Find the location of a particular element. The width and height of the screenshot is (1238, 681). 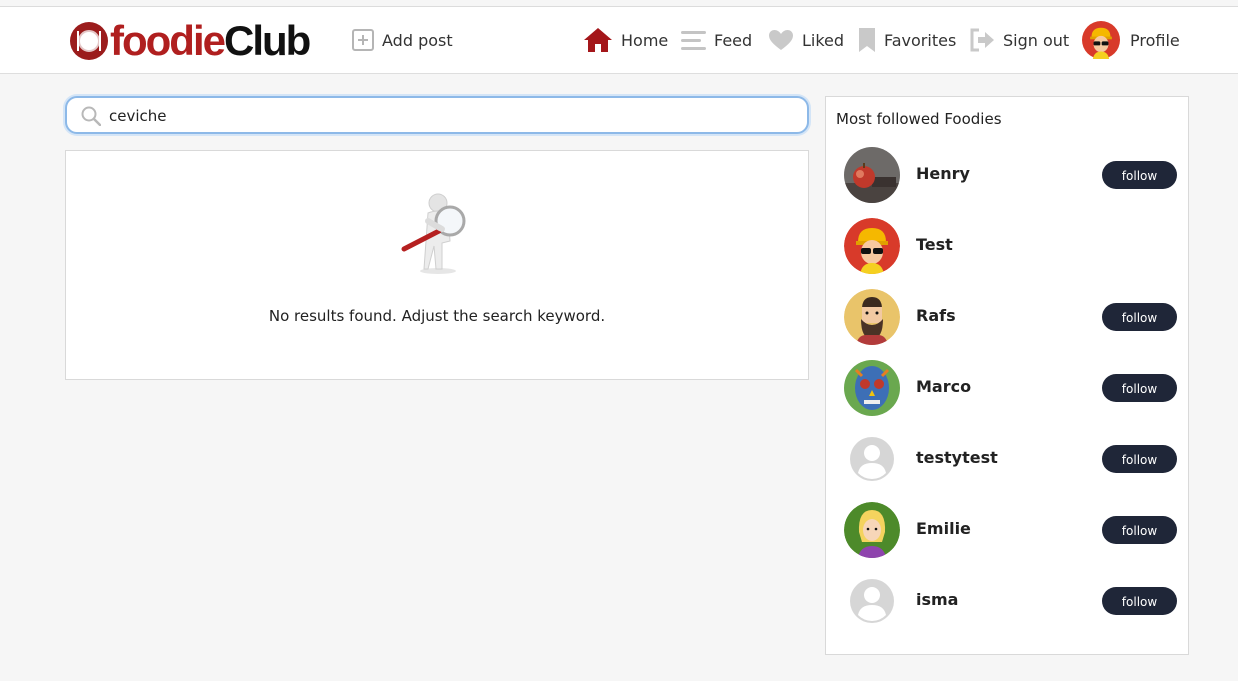

foodie-row-testytest: testytest follow is located at coordinates (1010, 459).